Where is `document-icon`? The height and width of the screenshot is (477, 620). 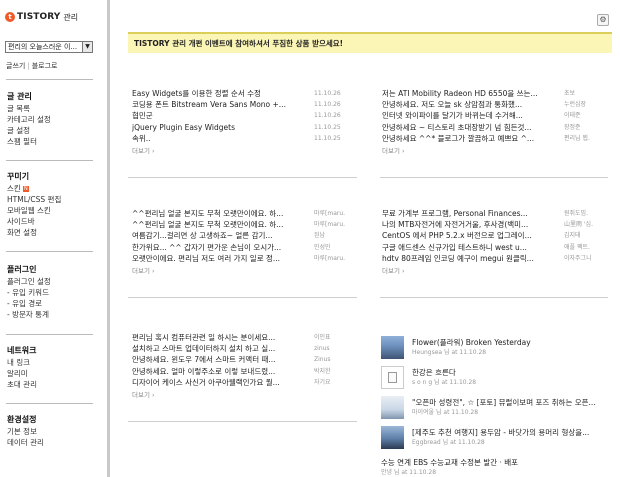 document-icon is located at coordinates (392, 377).